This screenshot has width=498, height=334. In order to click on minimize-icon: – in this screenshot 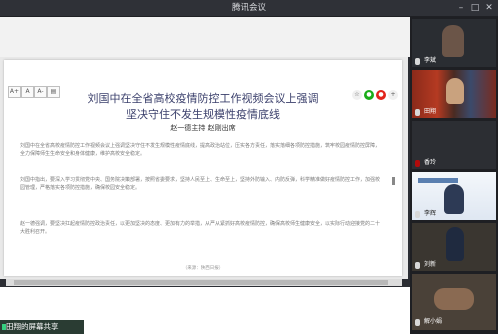, I will do `click(461, 8)`.